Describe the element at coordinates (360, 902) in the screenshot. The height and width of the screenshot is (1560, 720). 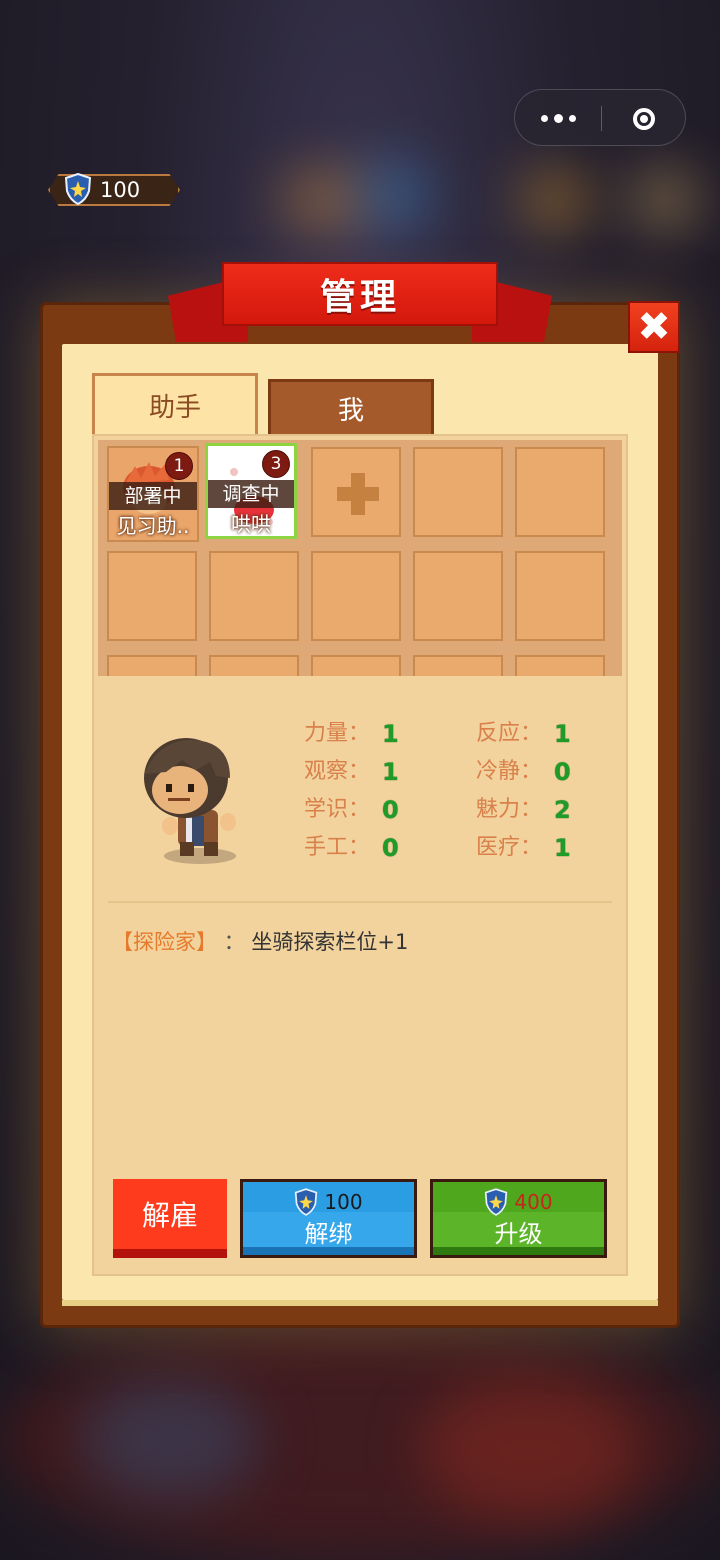
I see `section-divider` at that location.